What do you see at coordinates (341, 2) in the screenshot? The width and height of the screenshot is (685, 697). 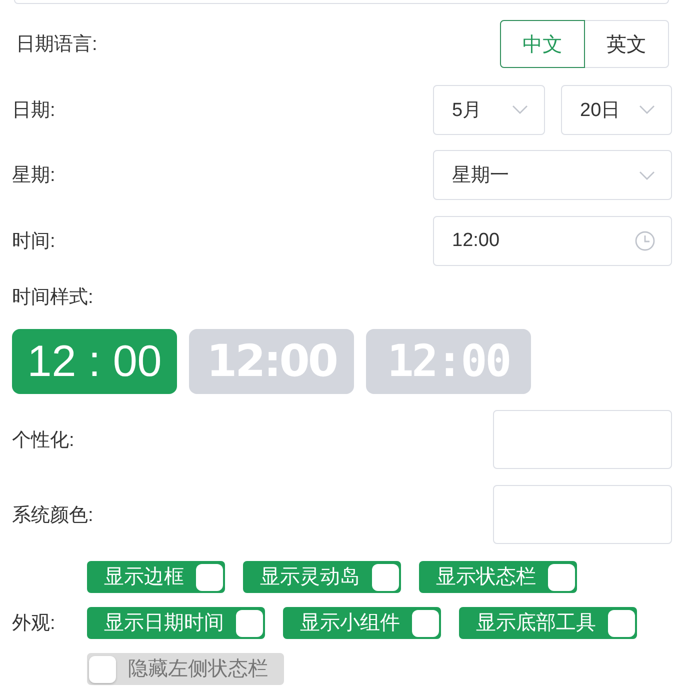 I see `input-field` at bounding box center [341, 2].